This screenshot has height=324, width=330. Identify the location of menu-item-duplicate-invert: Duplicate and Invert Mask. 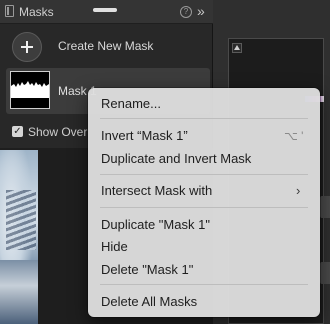
(176, 158).